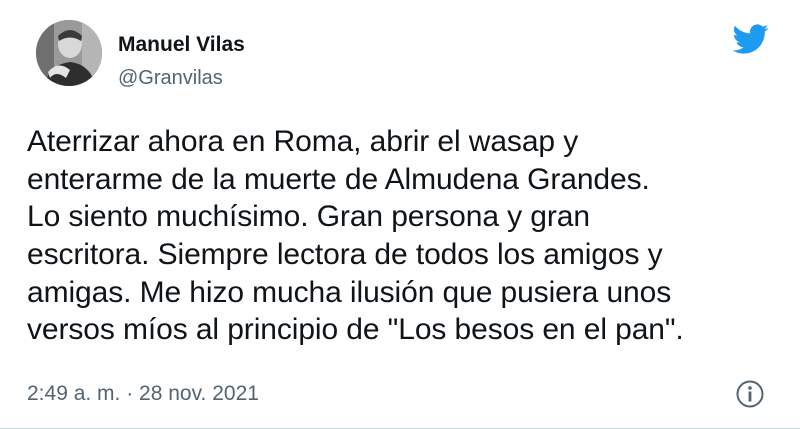  I want to click on info-icon, so click(750, 394).